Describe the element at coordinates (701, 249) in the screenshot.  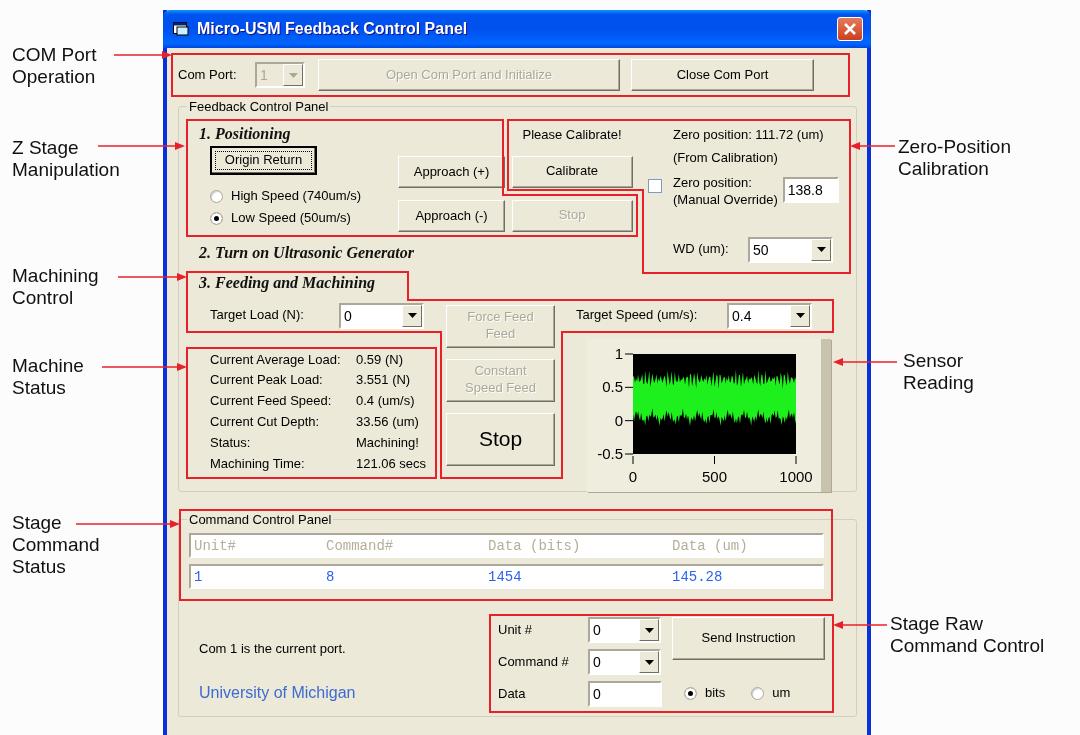
I see `wd-label: WD (um):` at that location.